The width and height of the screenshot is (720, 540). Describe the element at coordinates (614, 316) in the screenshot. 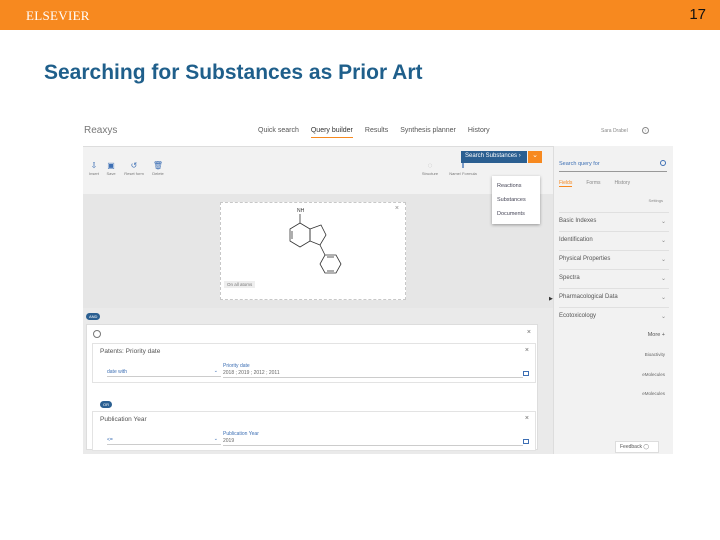

I see `sidebar-item-ecotoxicology: Ecotoxicology ⌄` at that location.